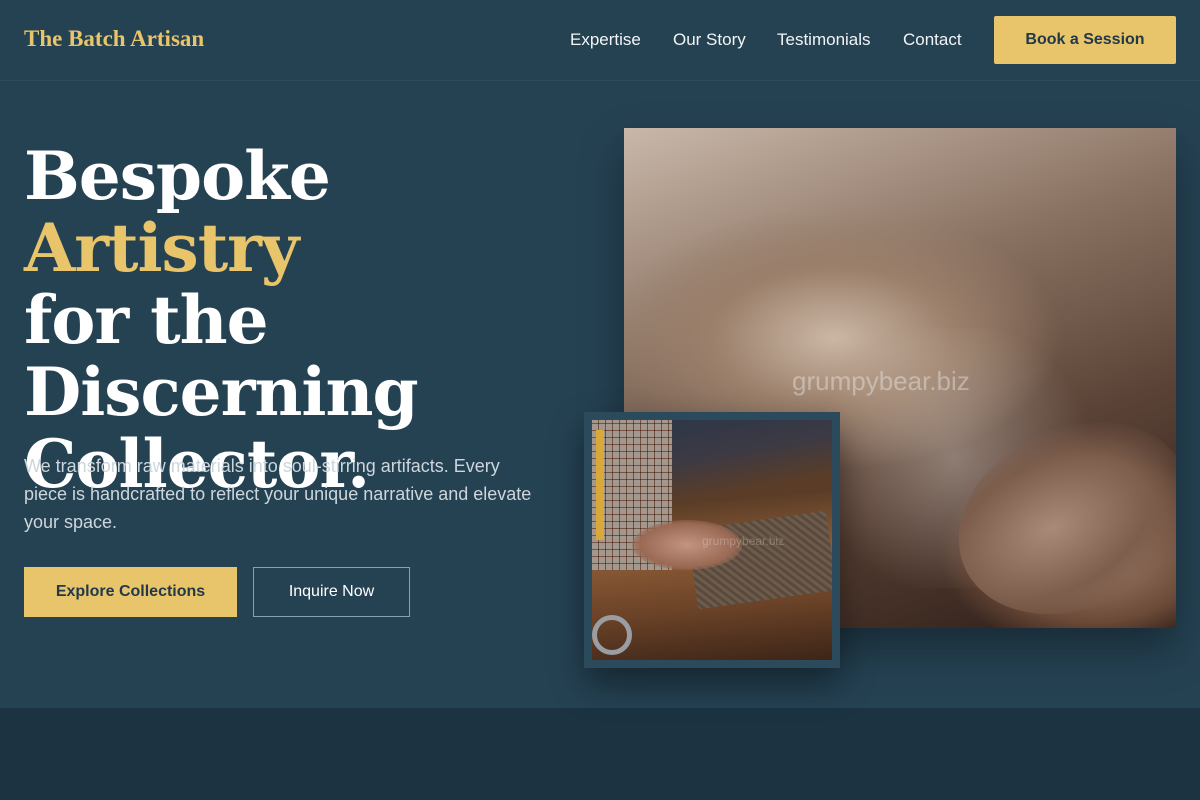 This screenshot has width=1200, height=800. I want to click on nav-link-contact: Contact, so click(932, 40).